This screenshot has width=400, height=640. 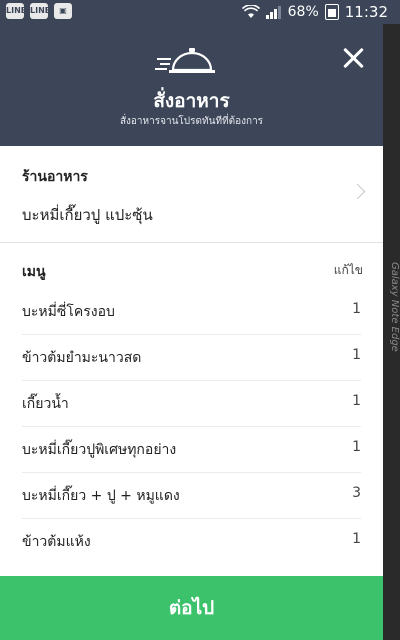 I want to click on clock: 11:32, so click(x=366, y=12).